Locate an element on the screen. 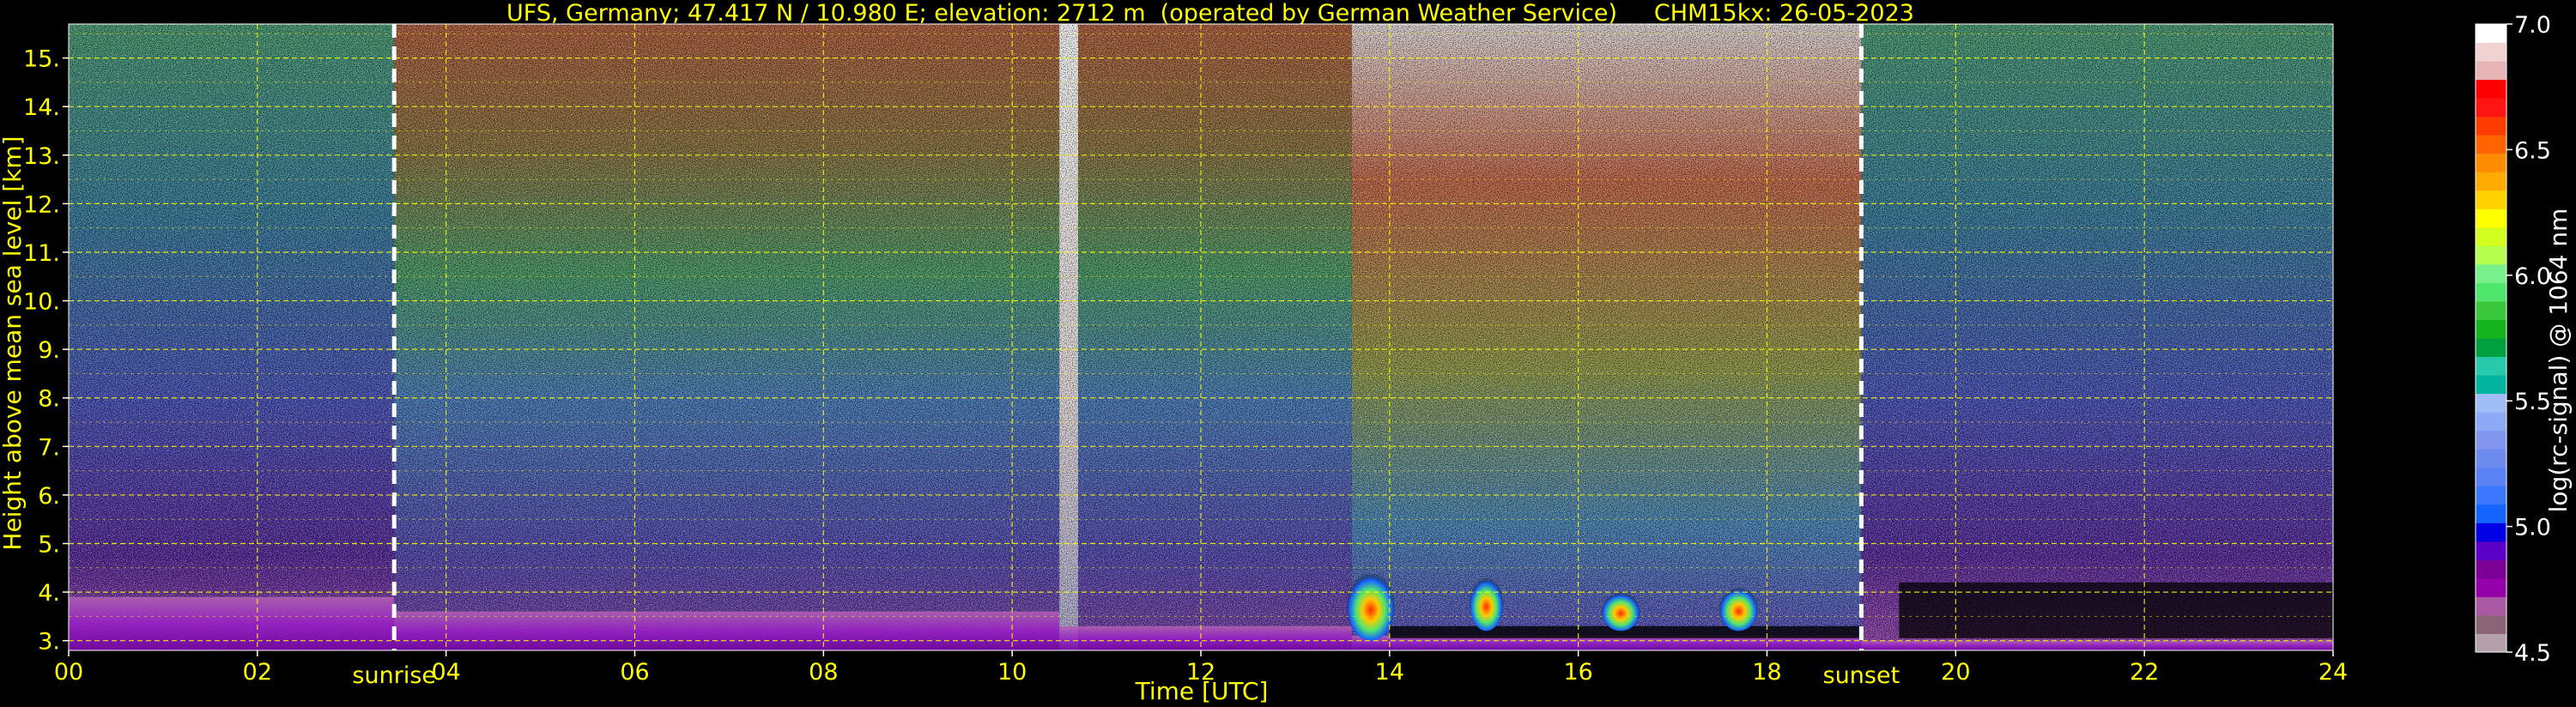 This screenshot has width=2576, height=707. y-tick-label: 9. is located at coordinates (49, 350).